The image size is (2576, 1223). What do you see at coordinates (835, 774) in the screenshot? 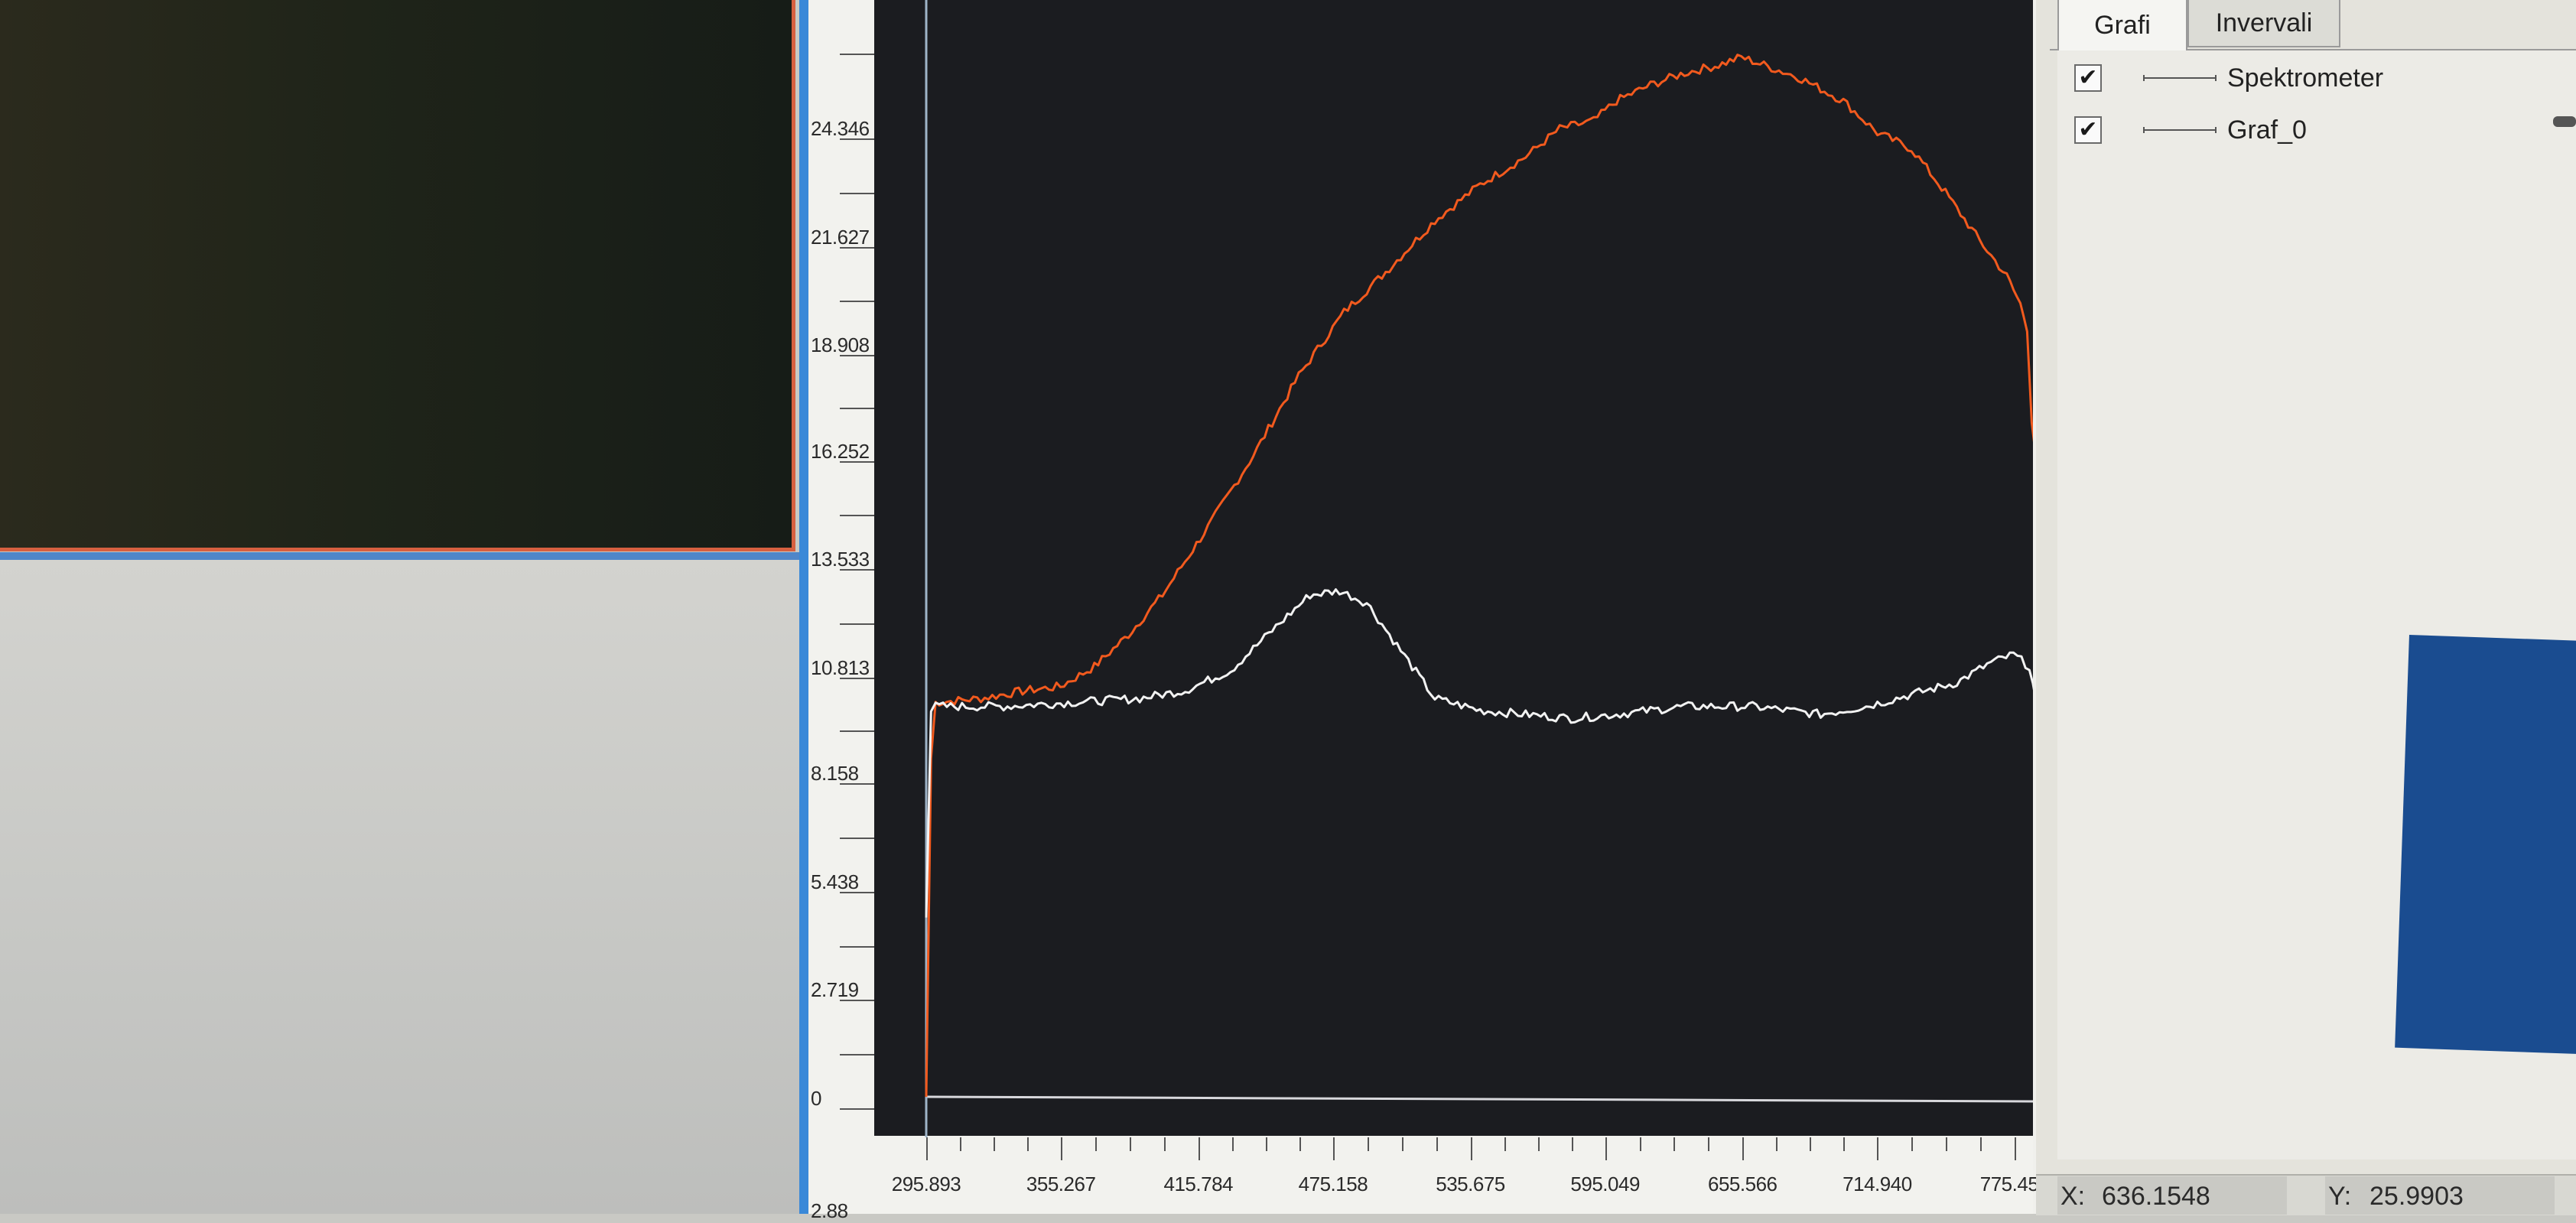
I see `y-tick-label: 8.158` at bounding box center [835, 774].